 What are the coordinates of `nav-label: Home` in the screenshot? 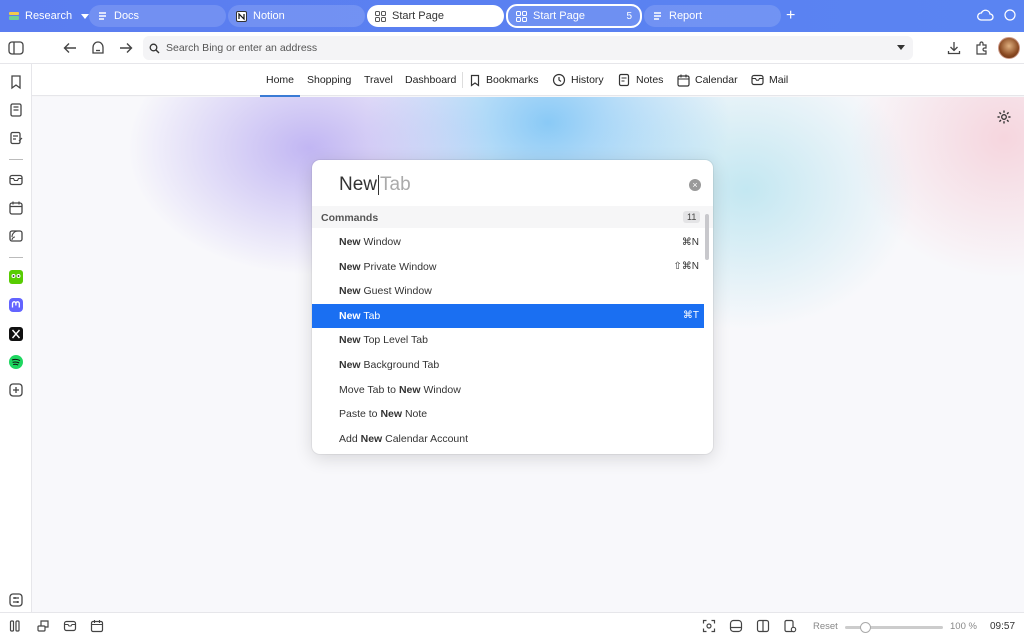 It's located at (280, 80).